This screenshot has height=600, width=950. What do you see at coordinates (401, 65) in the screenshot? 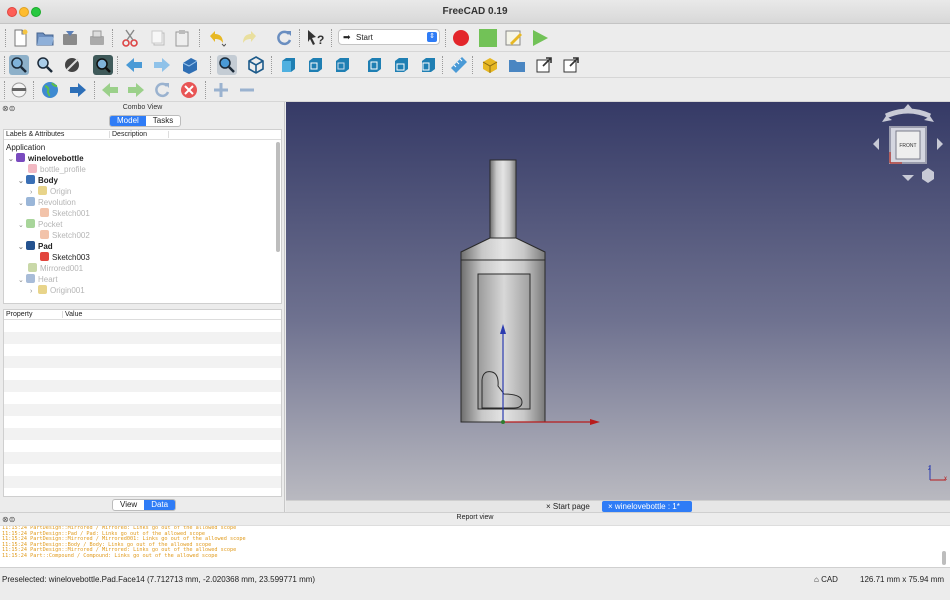
I see `view-bottom-button` at bounding box center [401, 65].